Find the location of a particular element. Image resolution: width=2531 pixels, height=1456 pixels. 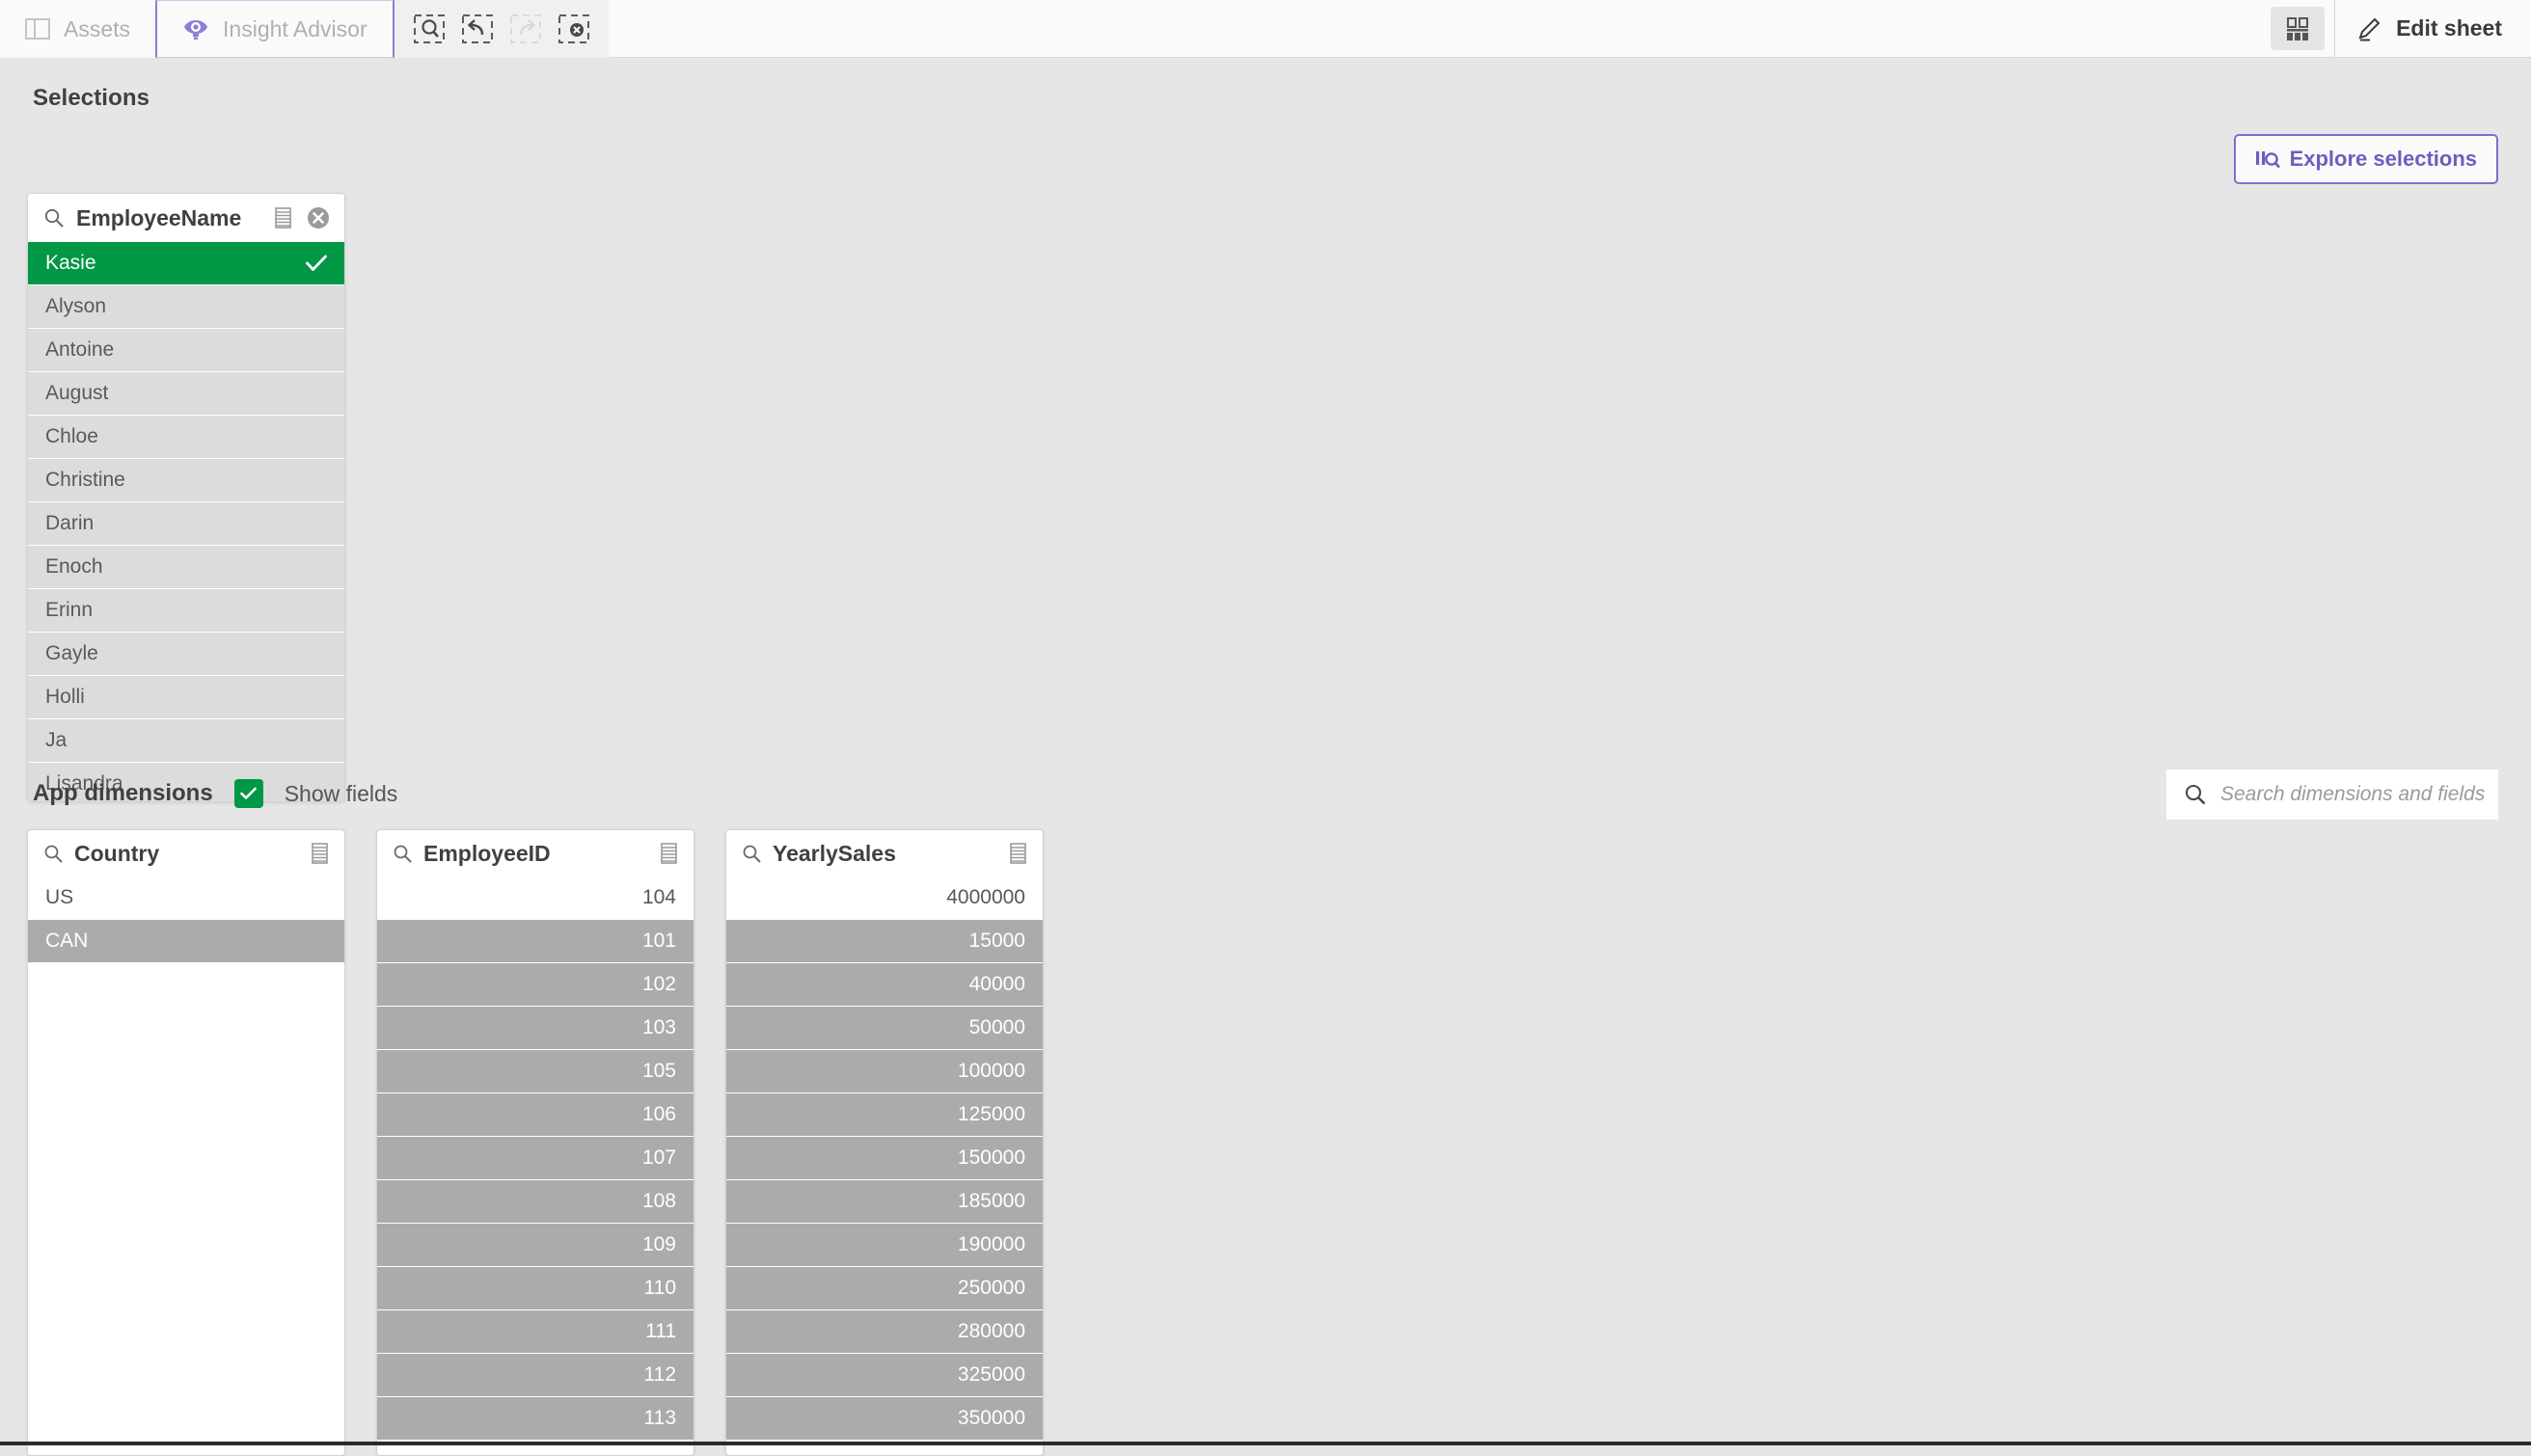

dimension-value-label: 106 is located at coordinates (659, 1114).